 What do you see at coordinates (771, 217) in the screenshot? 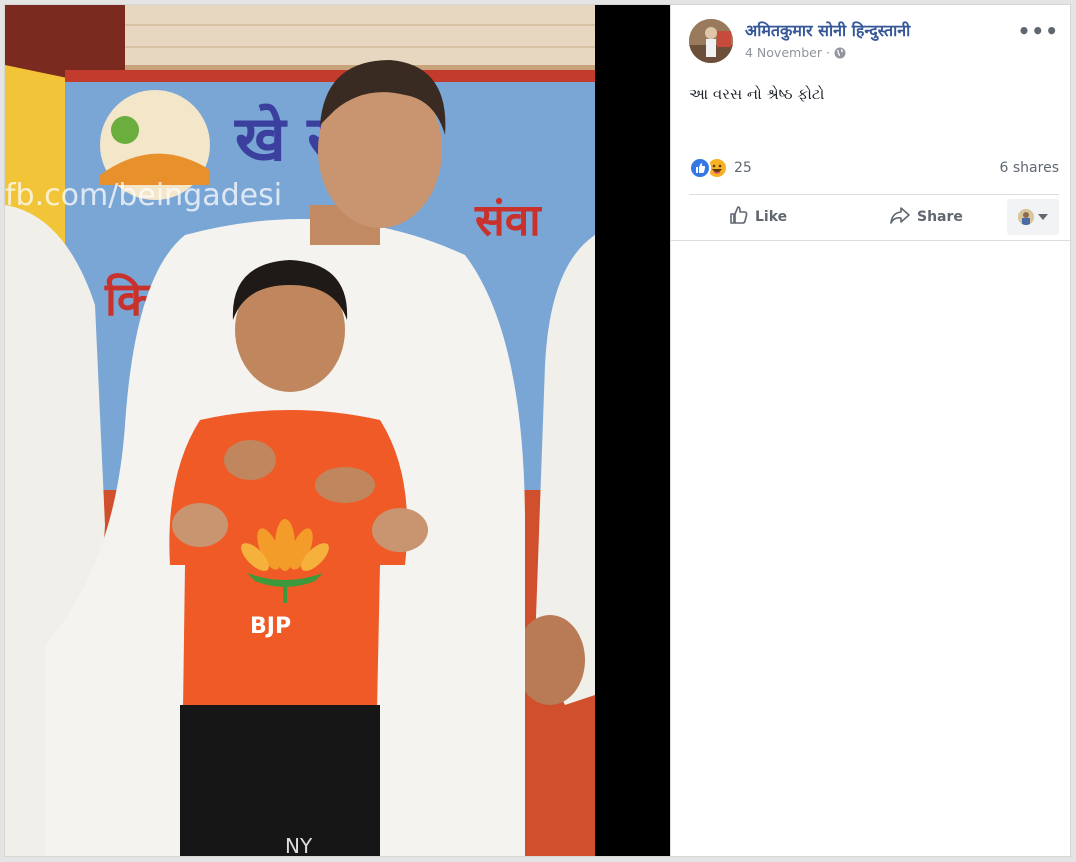
I see `like-label: Like` at bounding box center [771, 217].